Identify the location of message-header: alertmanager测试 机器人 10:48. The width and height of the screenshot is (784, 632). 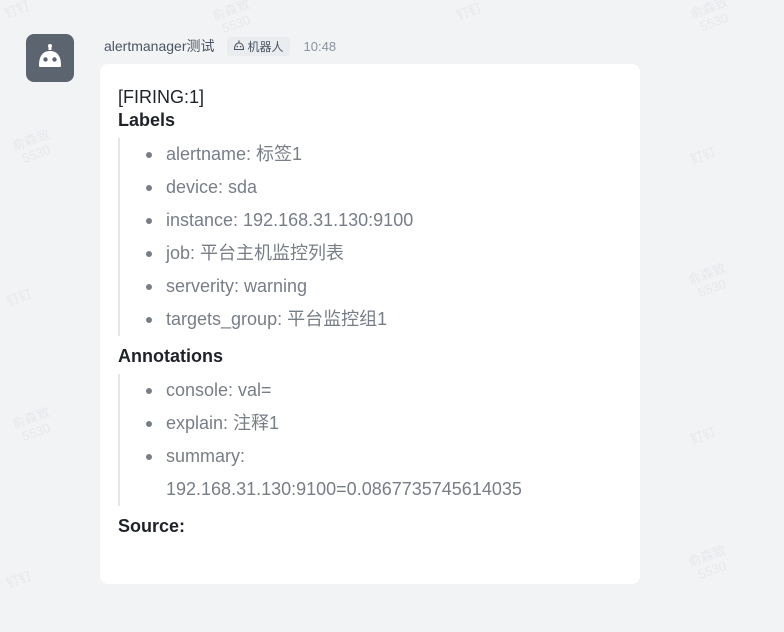
(220, 46).